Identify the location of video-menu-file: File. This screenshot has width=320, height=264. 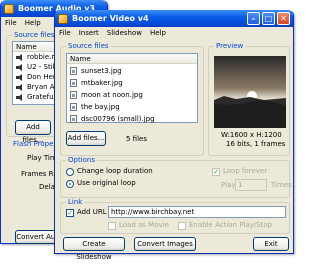
(65, 33).